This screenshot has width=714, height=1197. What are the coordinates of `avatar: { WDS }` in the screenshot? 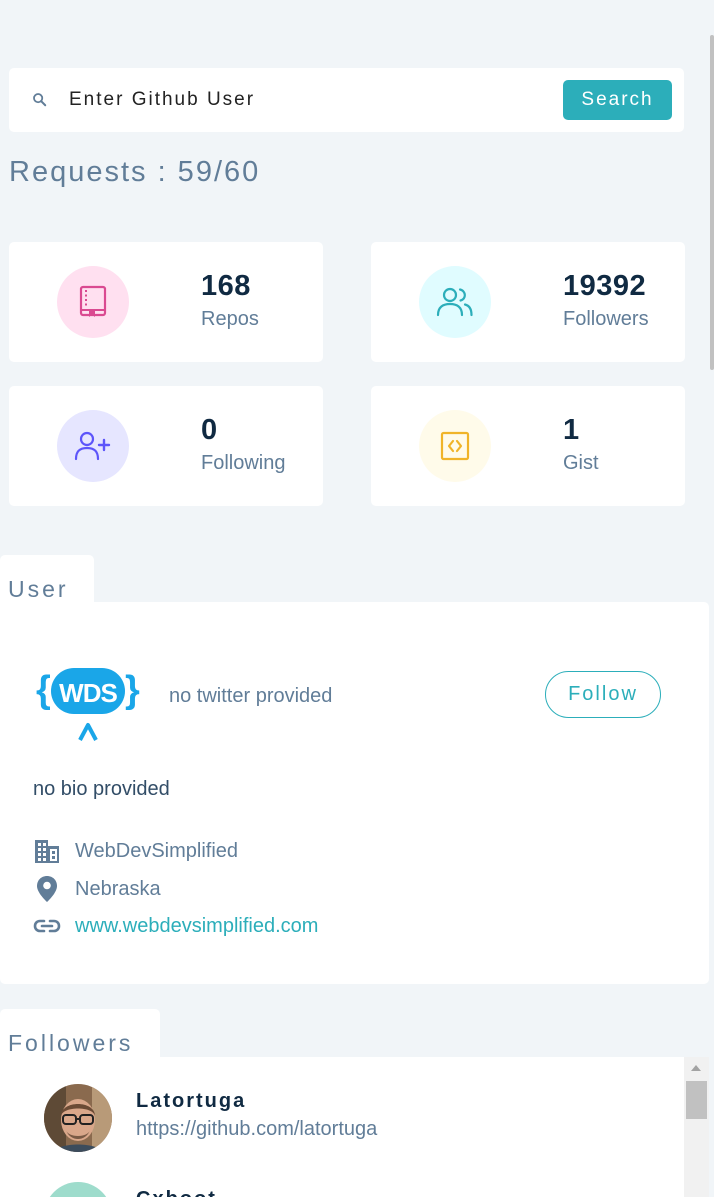 It's located at (88, 703).